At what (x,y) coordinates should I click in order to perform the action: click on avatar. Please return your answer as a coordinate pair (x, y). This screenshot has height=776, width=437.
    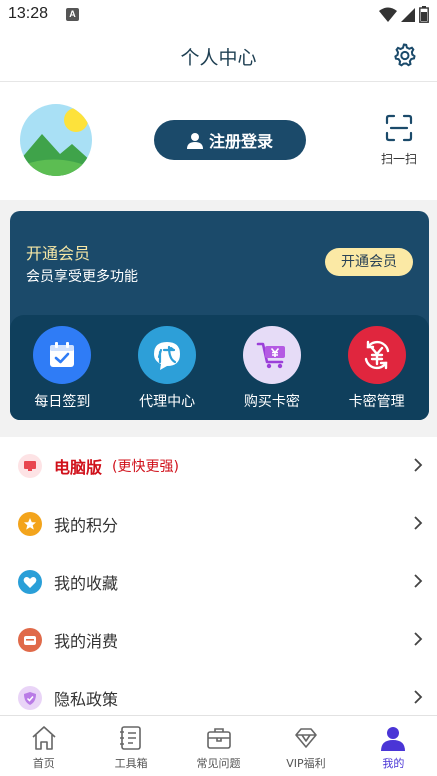
    Looking at the image, I should click on (56, 140).